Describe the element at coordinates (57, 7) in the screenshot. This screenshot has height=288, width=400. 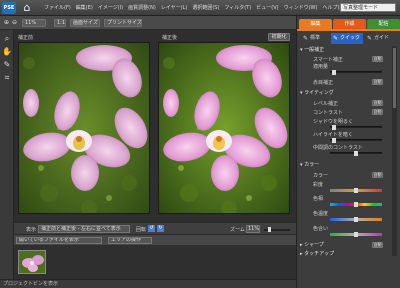
I see `menu-file: ファイル(F)` at that location.